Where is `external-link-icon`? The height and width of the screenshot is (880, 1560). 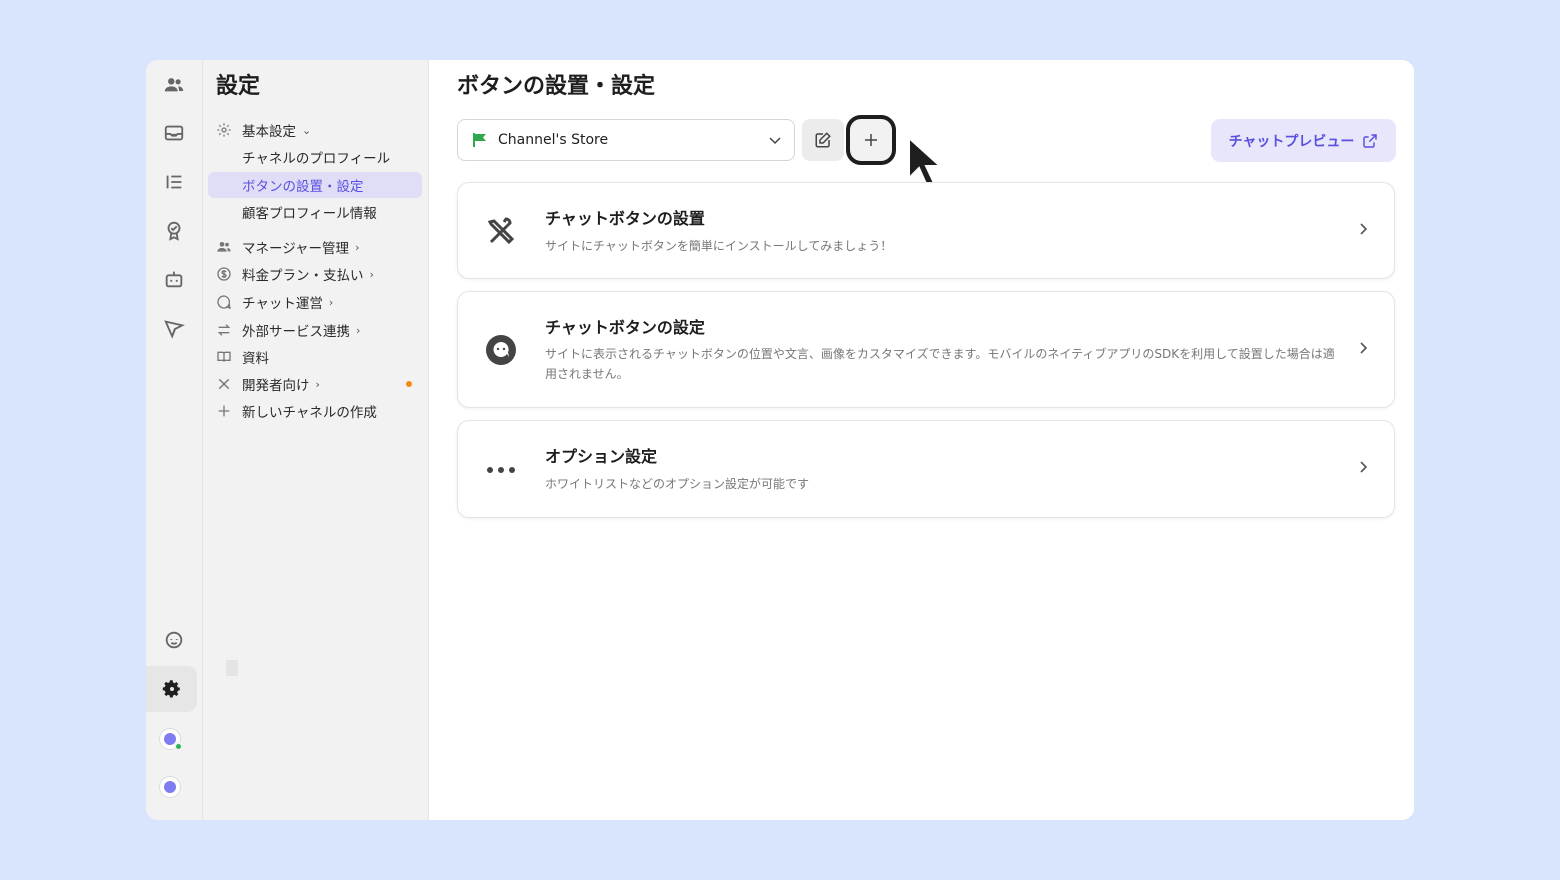
external-link-icon is located at coordinates (1370, 140).